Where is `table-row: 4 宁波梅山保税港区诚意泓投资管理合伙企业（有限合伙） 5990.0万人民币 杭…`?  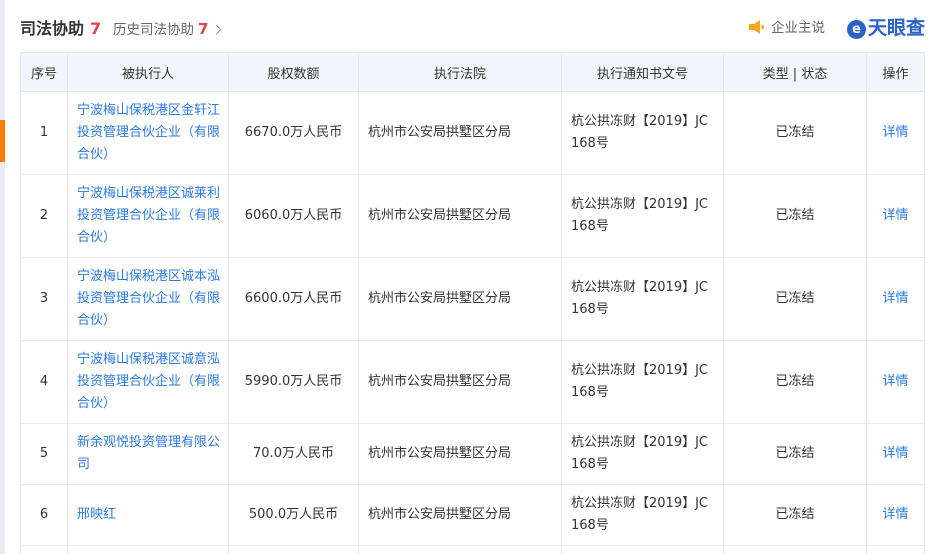 table-row: 4 宁波梅山保税港区诚意泓投资管理合伙企业（有限合伙） 5990.0万人民币 杭… is located at coordinates (472, 382).